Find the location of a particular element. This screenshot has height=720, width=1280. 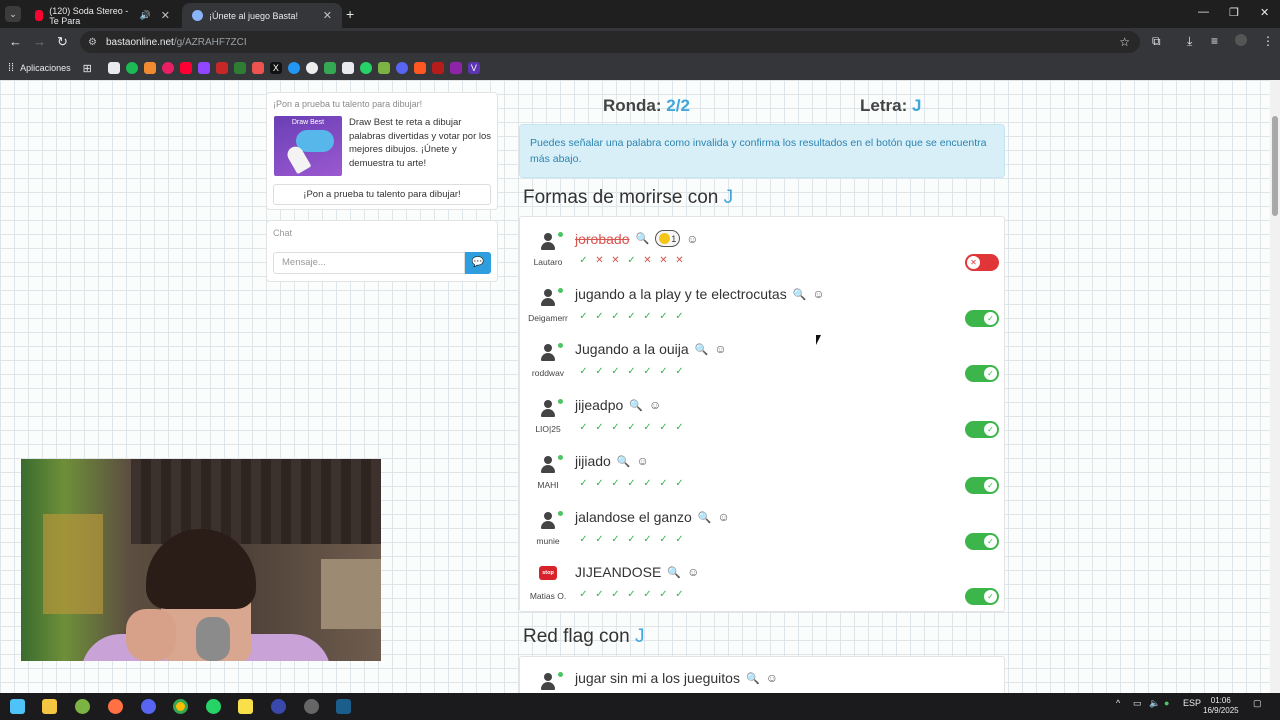

restore-icon: ❐ is located at coordinates (1234, 12).